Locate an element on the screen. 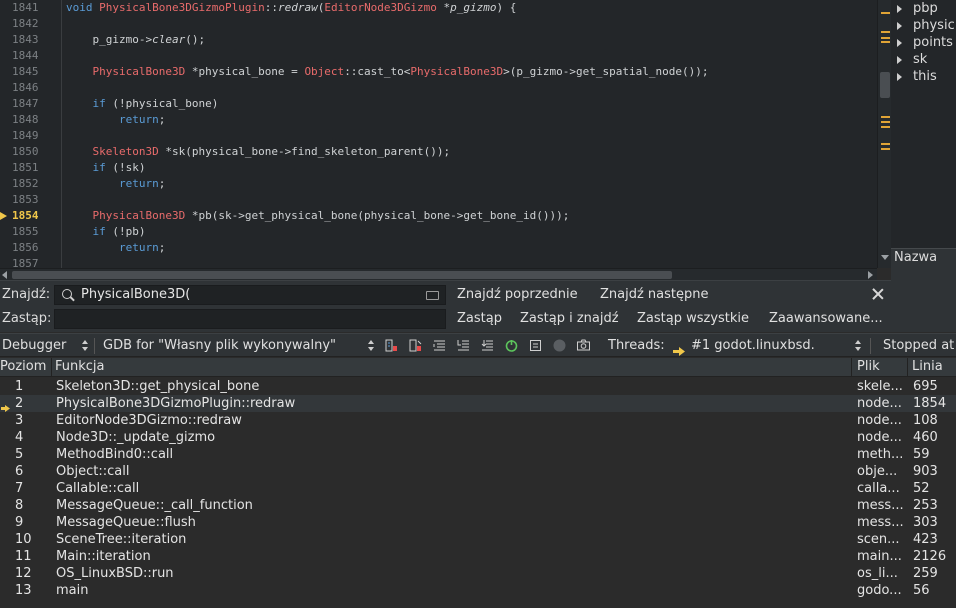 The width and height of the screenshot is (956, 608). scroll-left-icon is located at coordinates (4, 275).